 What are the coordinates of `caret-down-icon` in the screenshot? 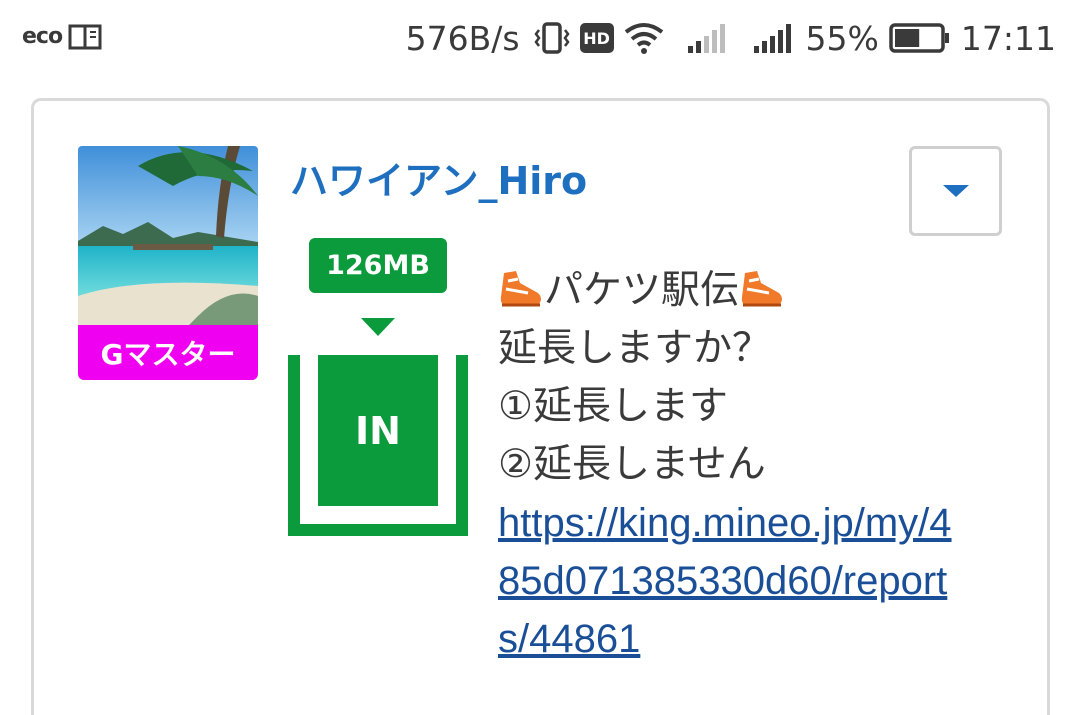 It's located at (955, 191).